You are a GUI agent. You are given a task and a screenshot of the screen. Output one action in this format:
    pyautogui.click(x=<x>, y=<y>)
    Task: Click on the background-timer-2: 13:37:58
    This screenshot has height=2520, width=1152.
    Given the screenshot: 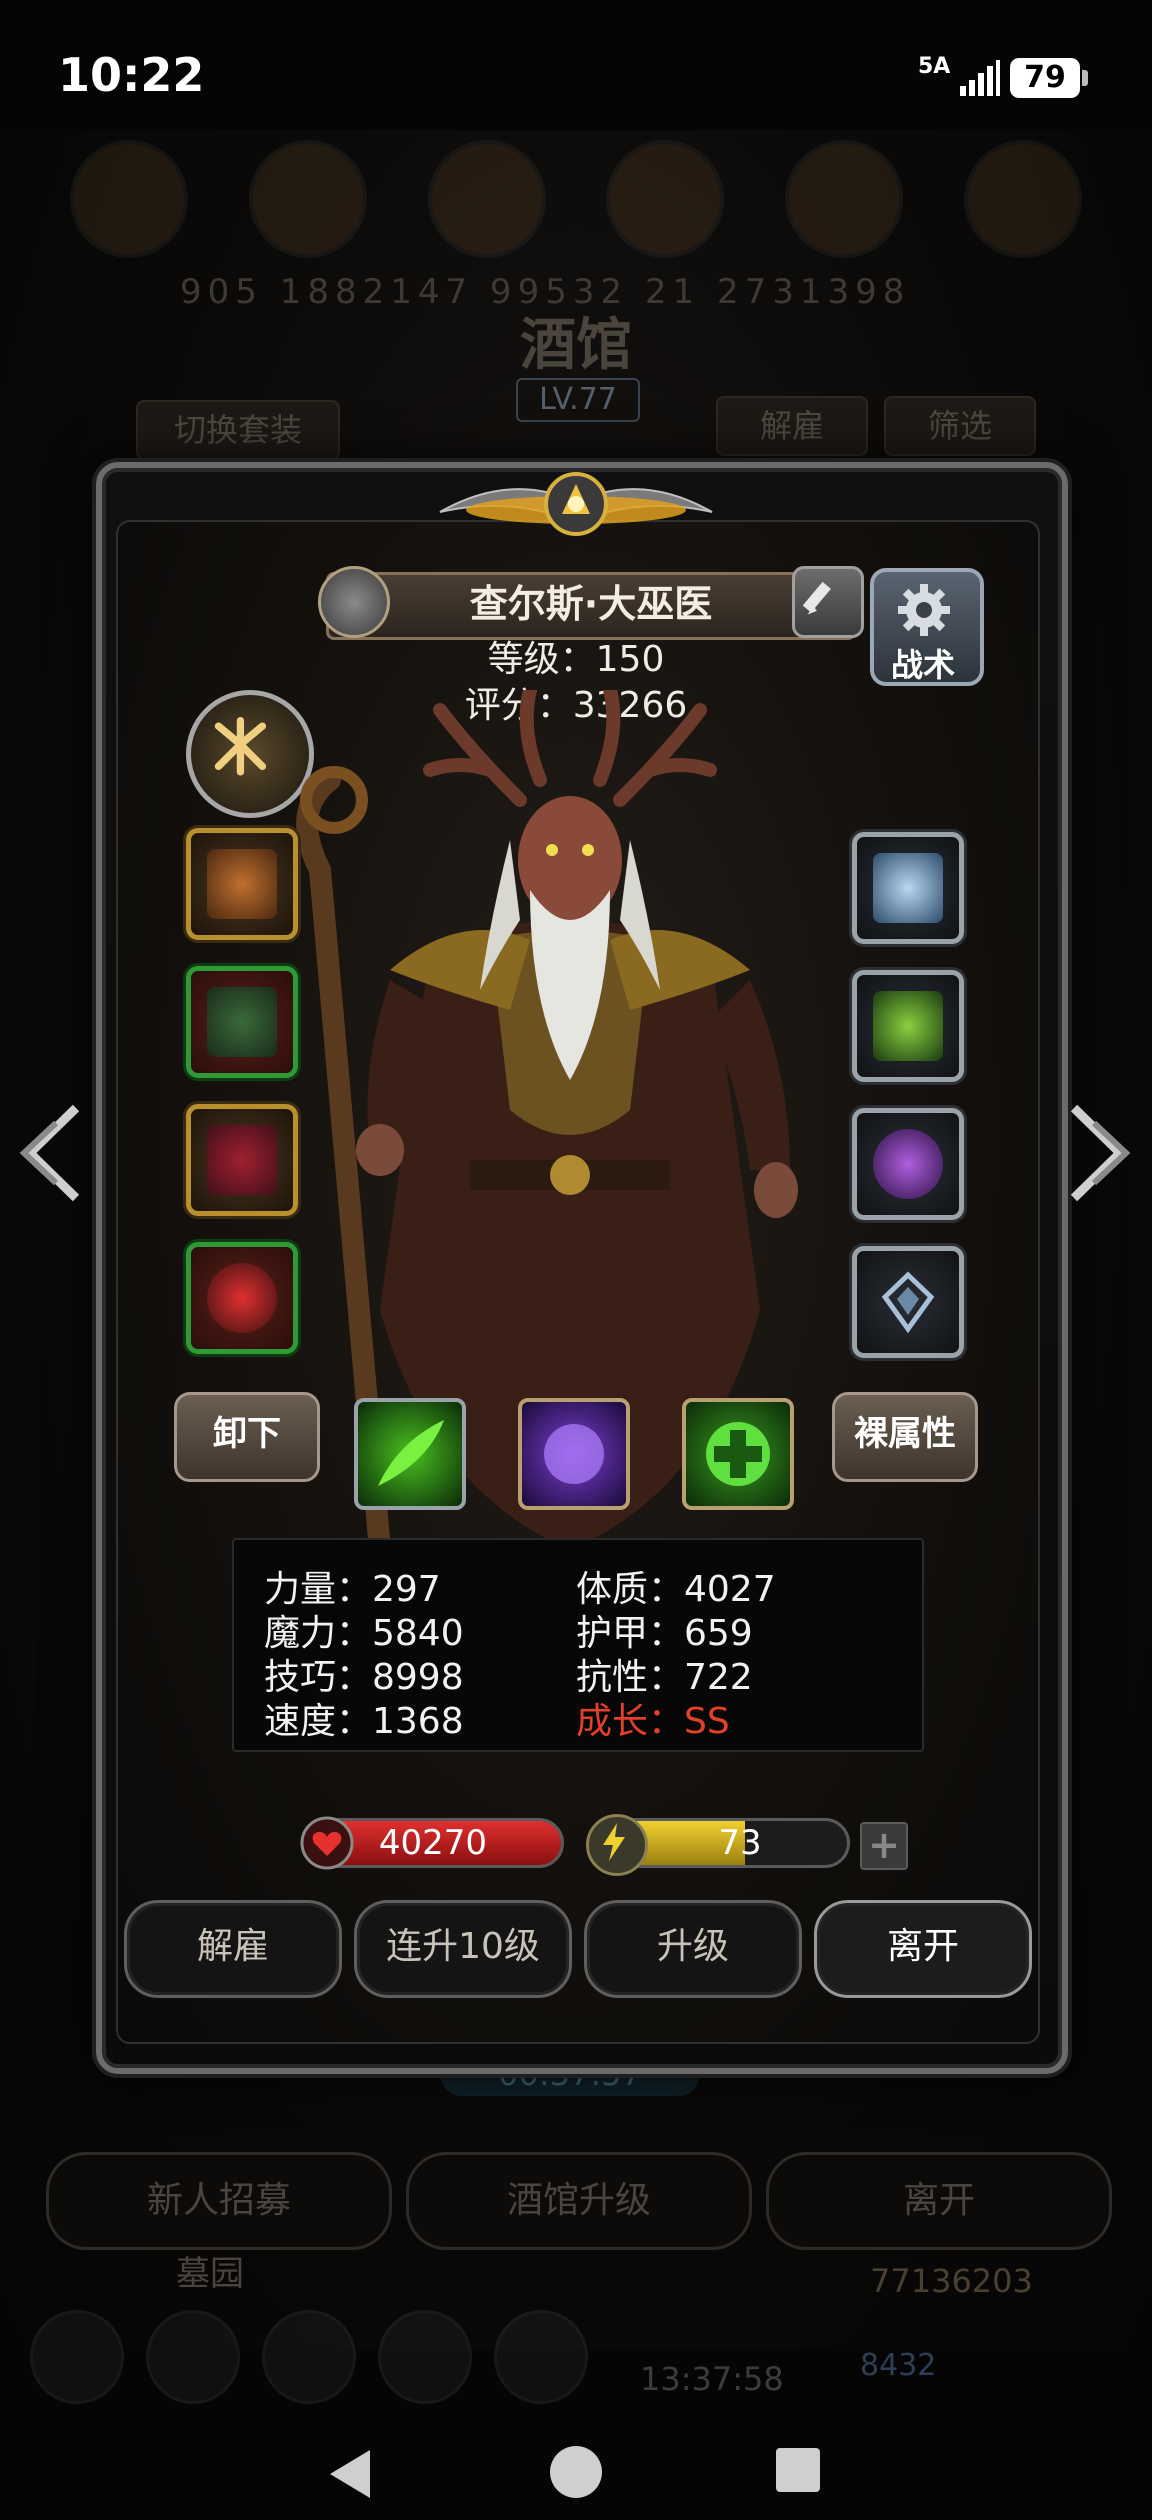 What is the action you would take?
    pyautogui.click(x=712, y=2379)
    